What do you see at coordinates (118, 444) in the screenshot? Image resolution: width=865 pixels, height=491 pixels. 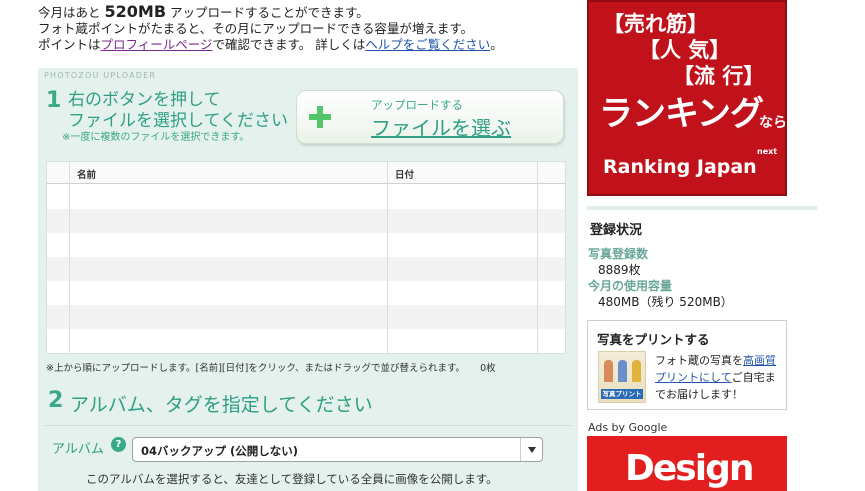 I see `help-icon: ?` at bounding box center [118, 444].